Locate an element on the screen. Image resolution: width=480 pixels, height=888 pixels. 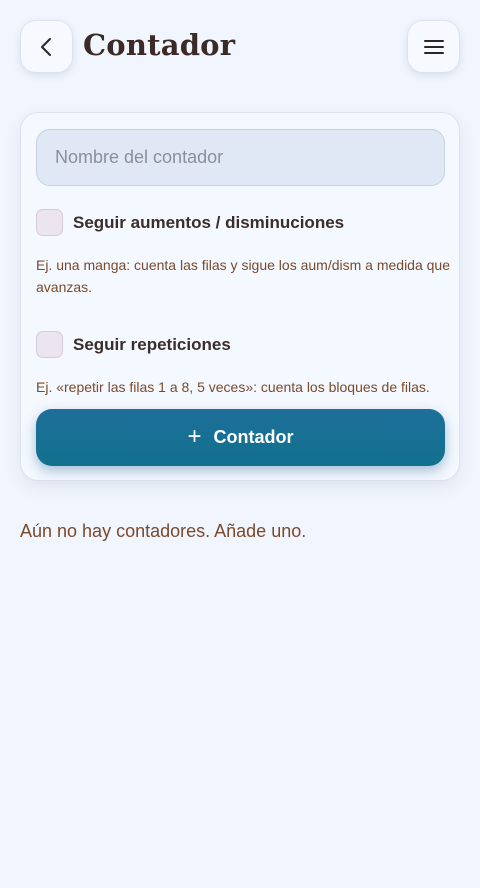
counter-name-input is located at coordinates (240, 157).